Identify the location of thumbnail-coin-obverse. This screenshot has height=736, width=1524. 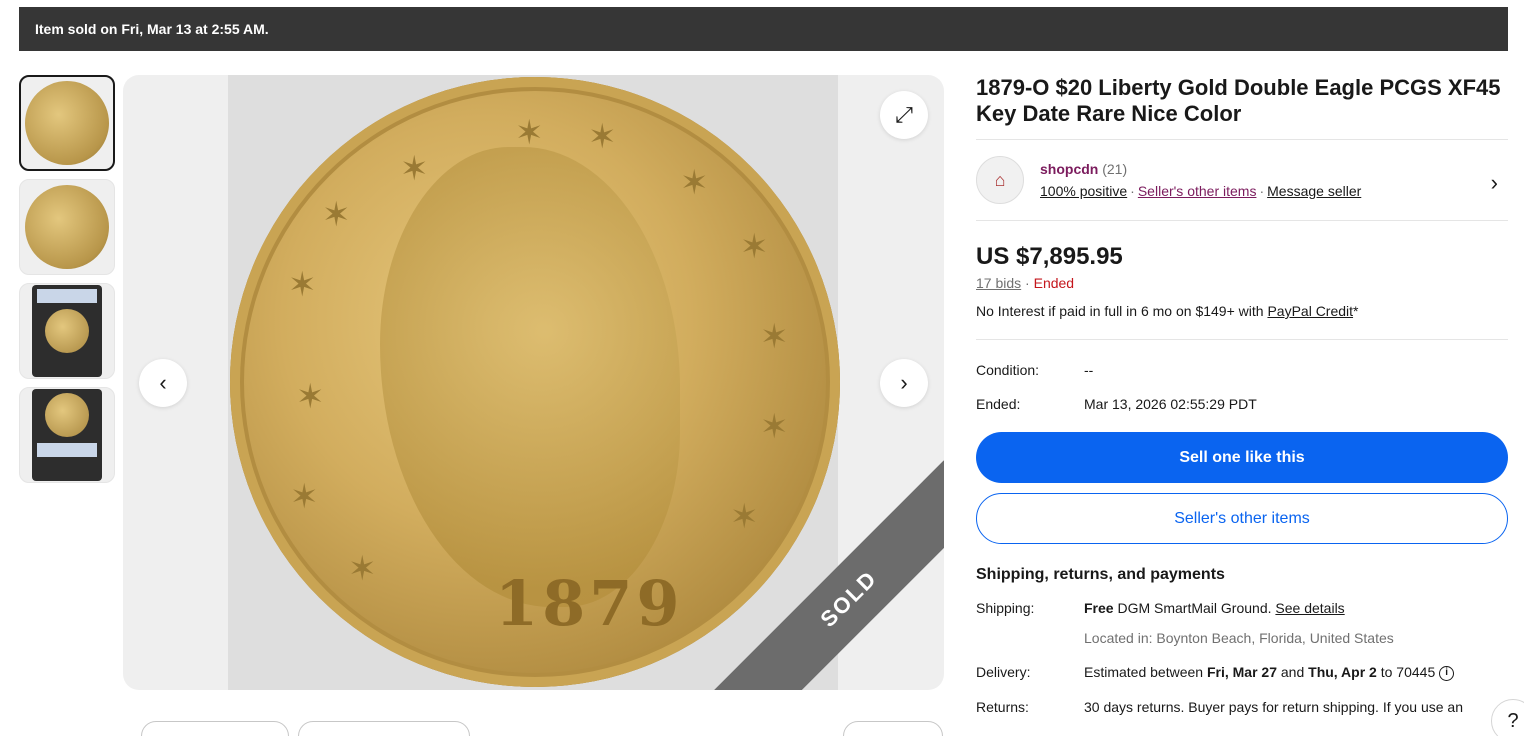
(67, 123).